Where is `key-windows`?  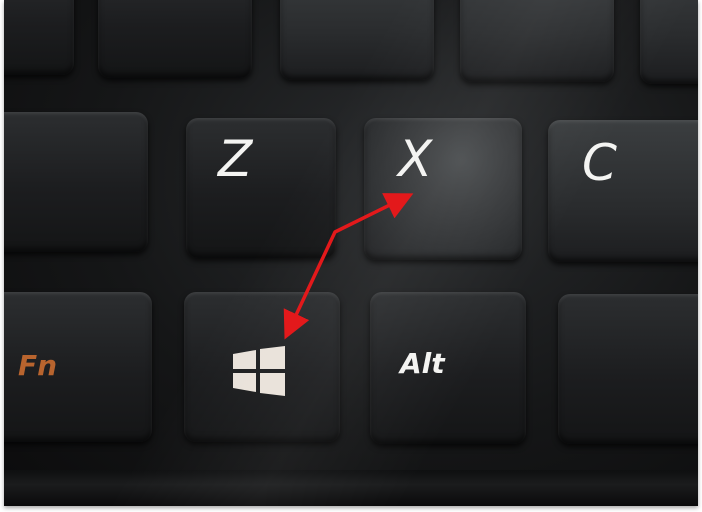
key-windows is located at coordinates (262, 367).